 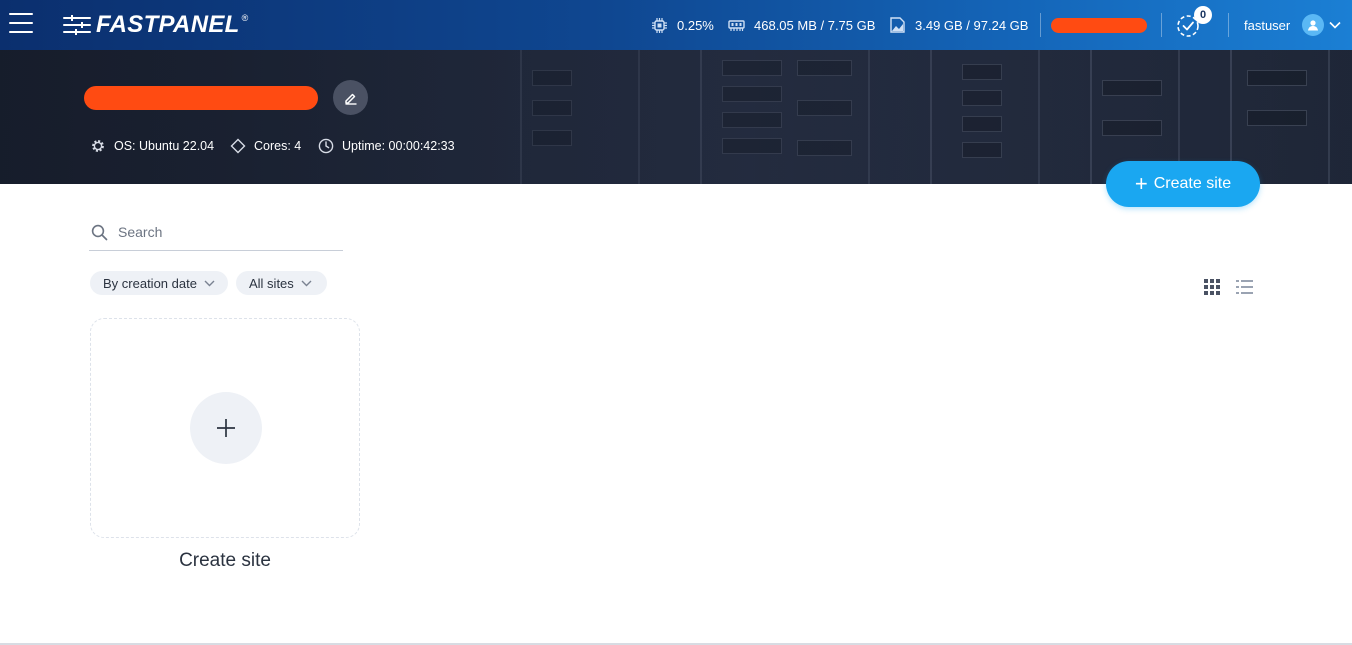 What do you see at coordinates (972, 25) in the screenshot?
I see `disk-usage-value: 3.49 GB / 97.24 GB` at bounding box center [972, 25].